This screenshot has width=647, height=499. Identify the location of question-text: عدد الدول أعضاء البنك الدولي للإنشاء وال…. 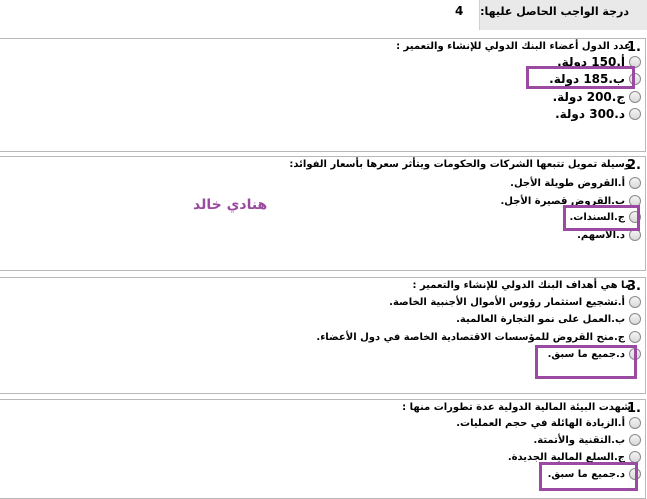
(513, 46).